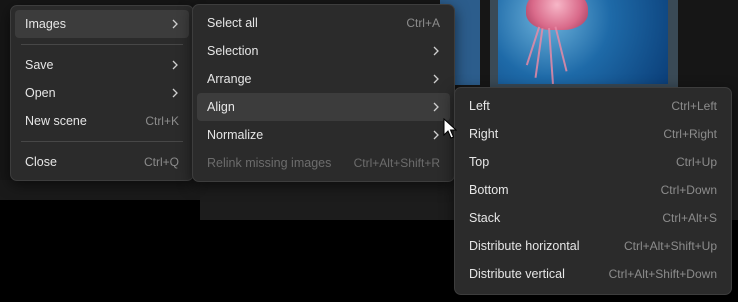 The image size is (738, 302). What do you see at coordinates (396, 163) in the screenshot?
I see `menu-item-shortcut: Ctrl+Alt+Shift+R` at bounding box center [396, 163].